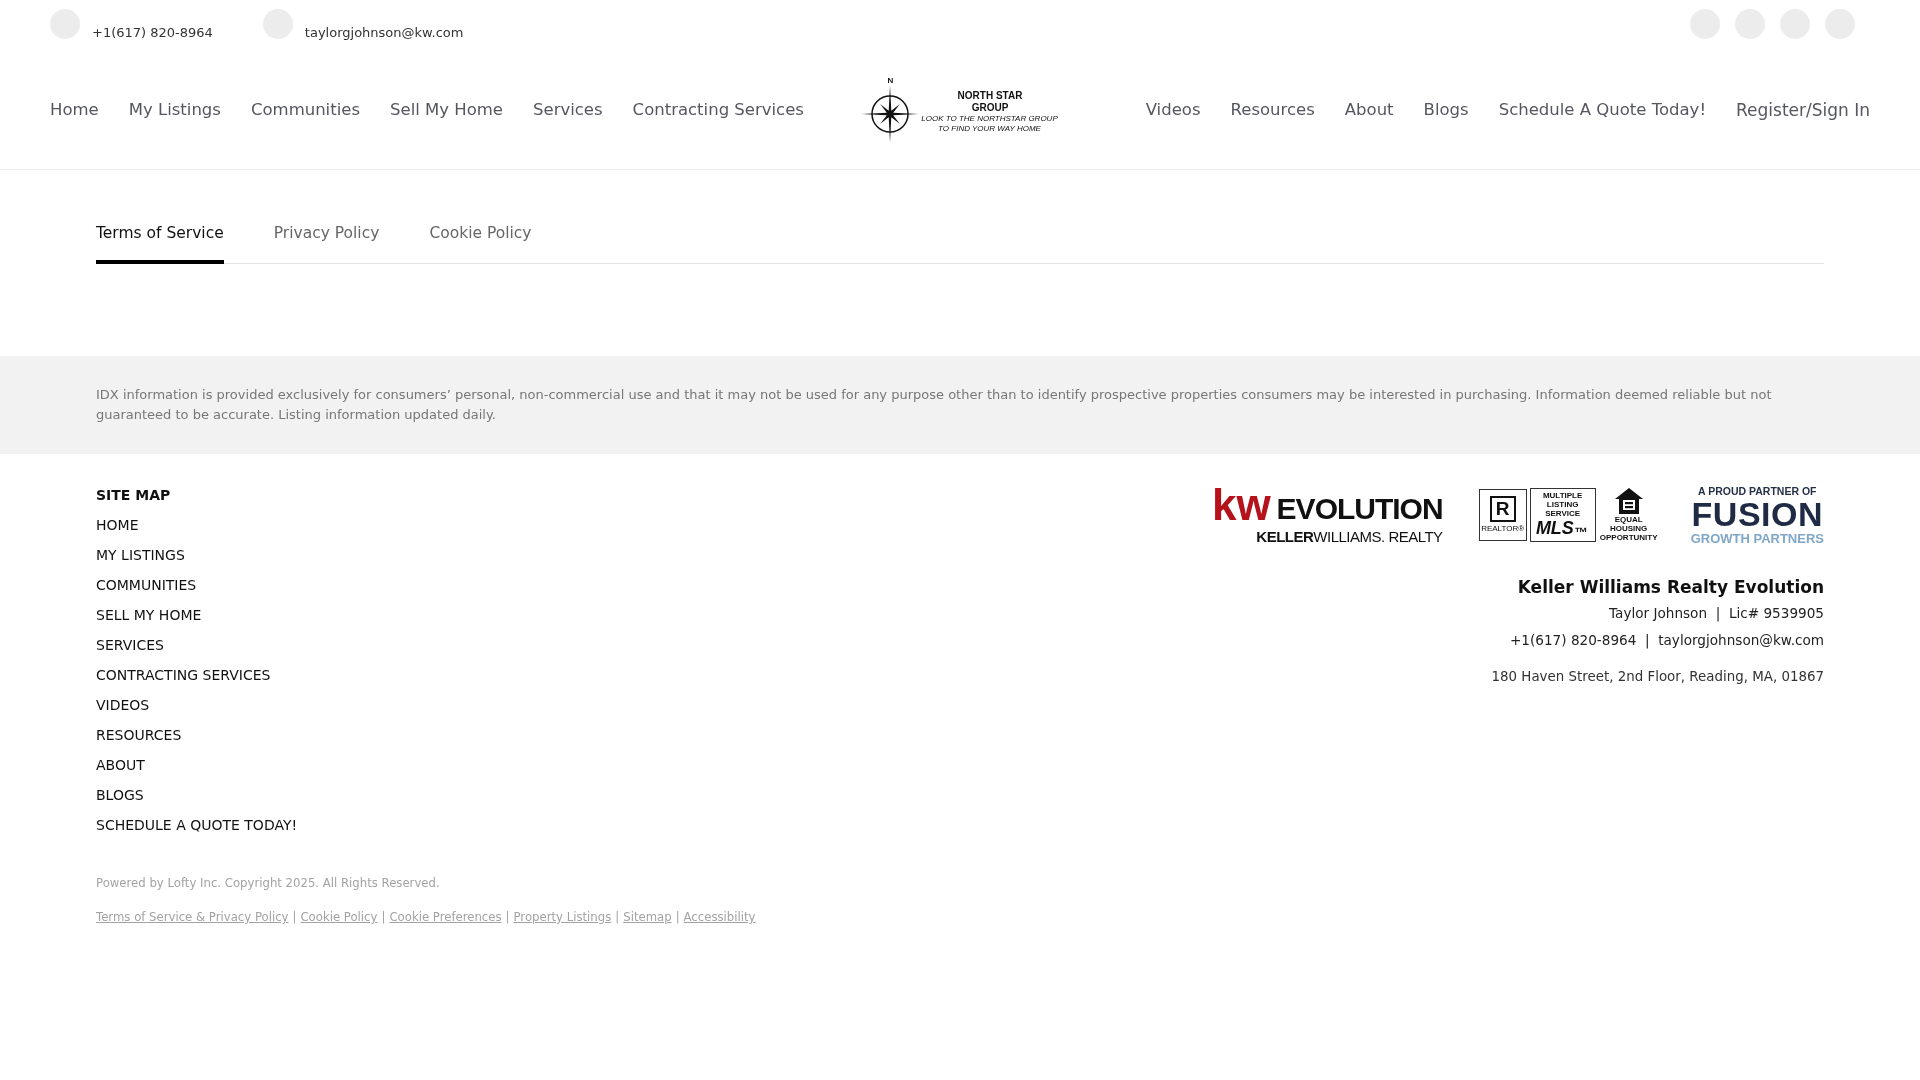 The image size is (1920, 1080). Describe the element at coordinates (1602, 109) in the screenshot. I see `nav-link: Schedule A Quote Today!` at that location.